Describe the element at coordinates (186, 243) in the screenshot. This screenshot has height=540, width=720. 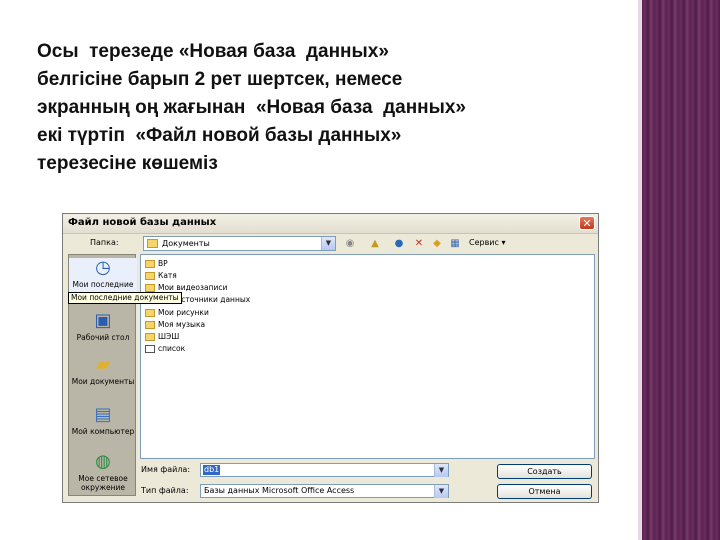
I see `look-in-value: Документы` at that location.